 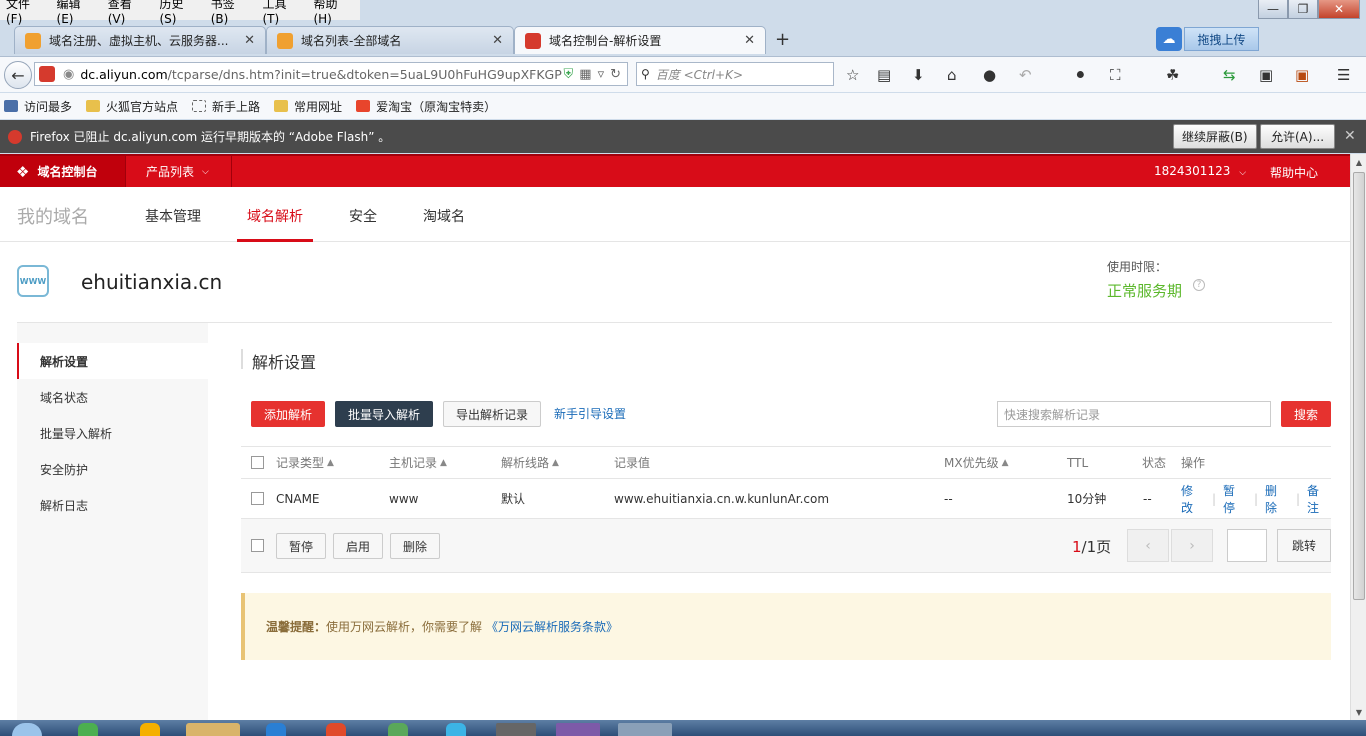 What do you see at coordinates (1319, 499) in the screenshot?
I see `remark-link: 备注` at bounding box center [1319, 499].